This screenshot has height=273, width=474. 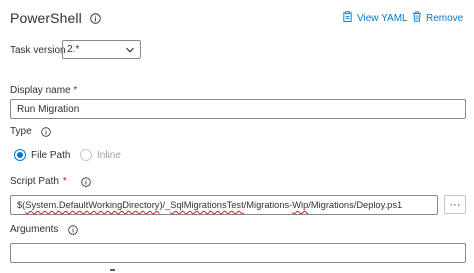 What do you see at coordinates (417, 18) in the screenshot?
I see `trash-icon` at bounding box center [417, 18].